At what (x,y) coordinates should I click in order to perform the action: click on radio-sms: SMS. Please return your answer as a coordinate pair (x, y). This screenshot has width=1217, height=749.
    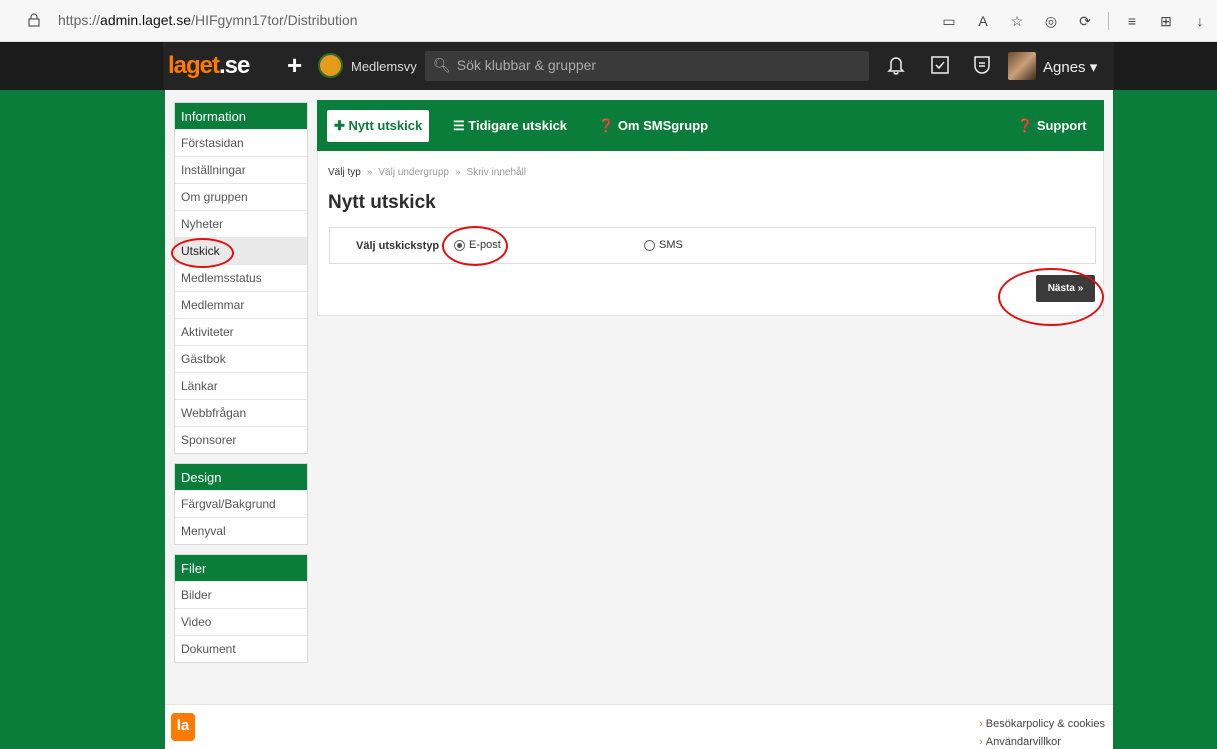
    Looking at the image, I should click on (663, 245).